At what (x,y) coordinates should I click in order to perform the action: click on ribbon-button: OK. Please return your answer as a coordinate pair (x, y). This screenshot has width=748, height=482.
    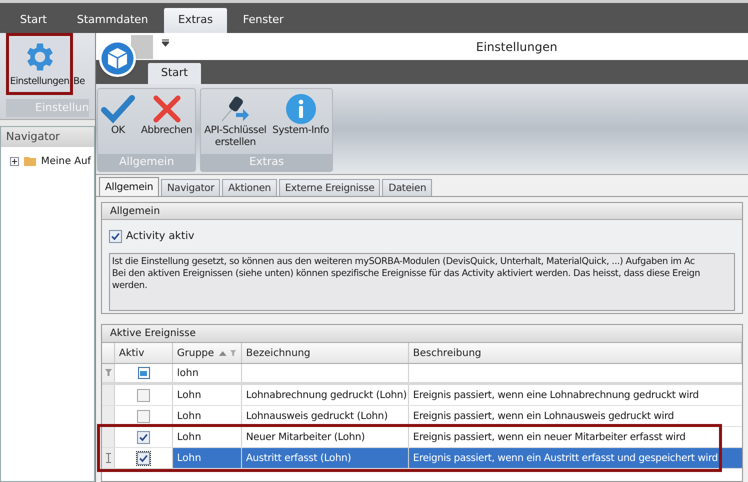
    Looking at the image, I should click on (118, 120).